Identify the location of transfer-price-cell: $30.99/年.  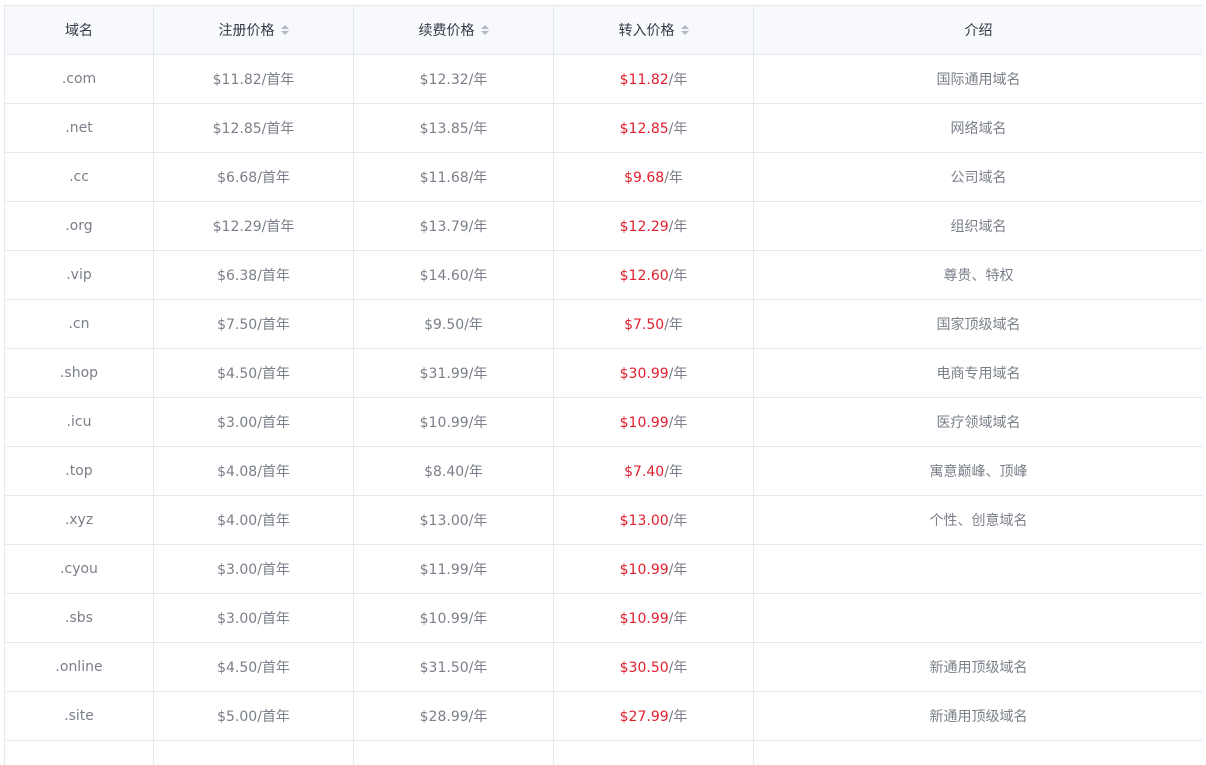
(654, 373).